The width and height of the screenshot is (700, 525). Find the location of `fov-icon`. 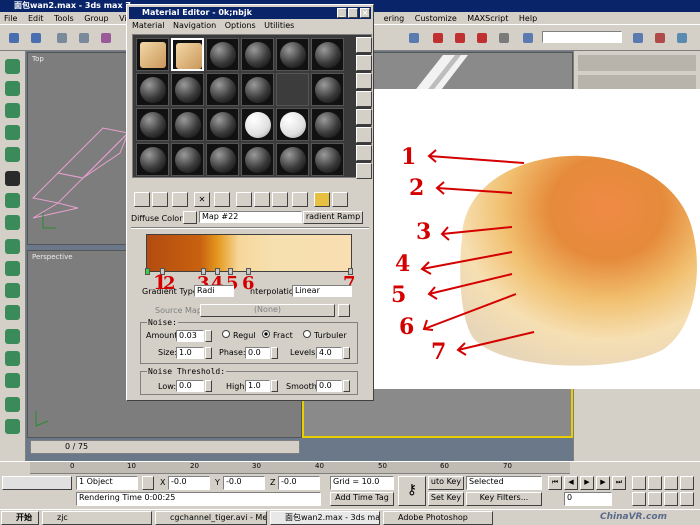

fov-icon is located at coordinates (639, 499).